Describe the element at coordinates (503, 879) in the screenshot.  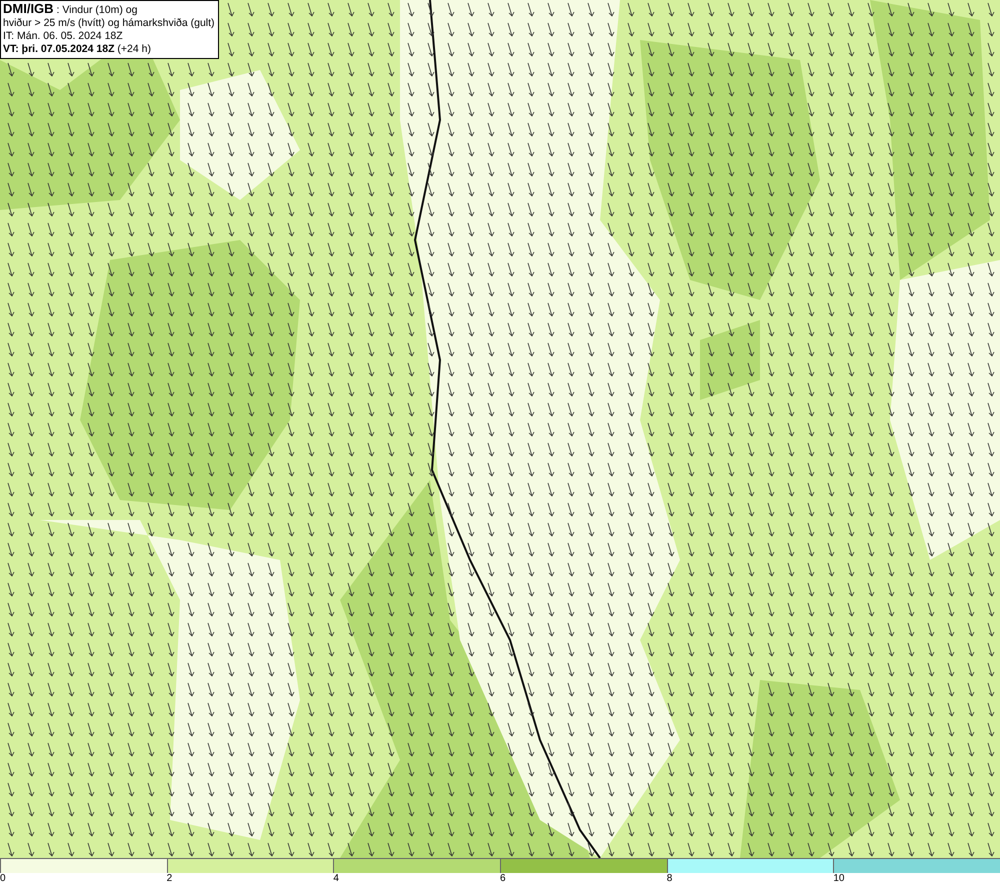
I see `legend-label: 6` at that location.